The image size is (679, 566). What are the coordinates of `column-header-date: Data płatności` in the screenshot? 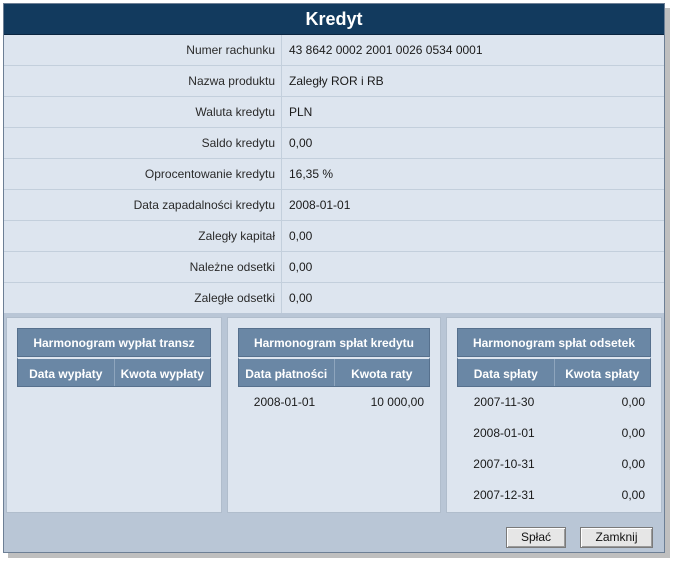 It's located at (287, 372).